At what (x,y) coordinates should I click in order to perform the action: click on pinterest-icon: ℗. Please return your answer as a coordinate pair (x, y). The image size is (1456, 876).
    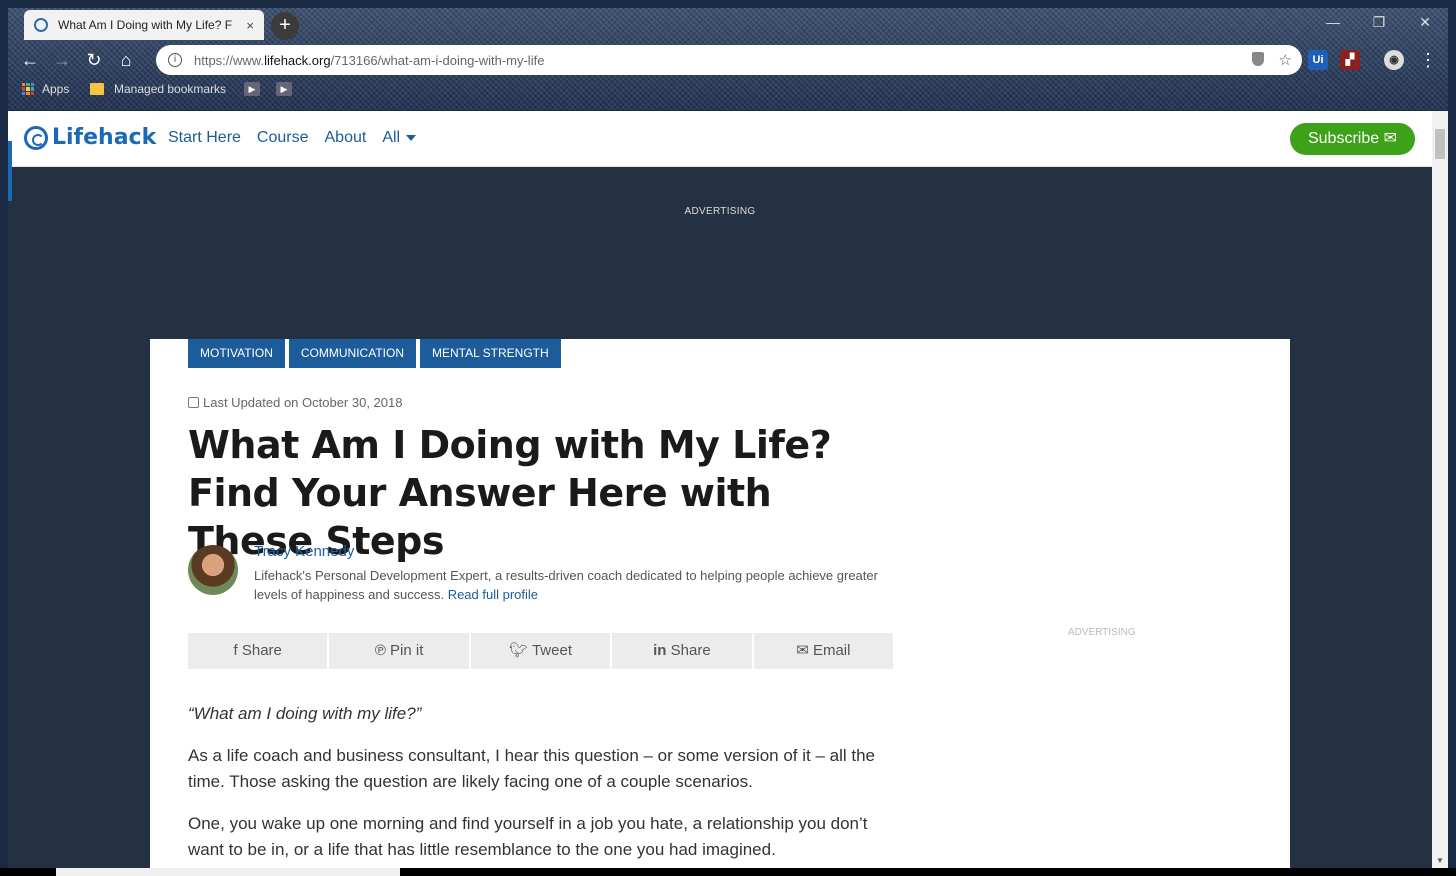
    Looking at the image, I should click on (380, 650).